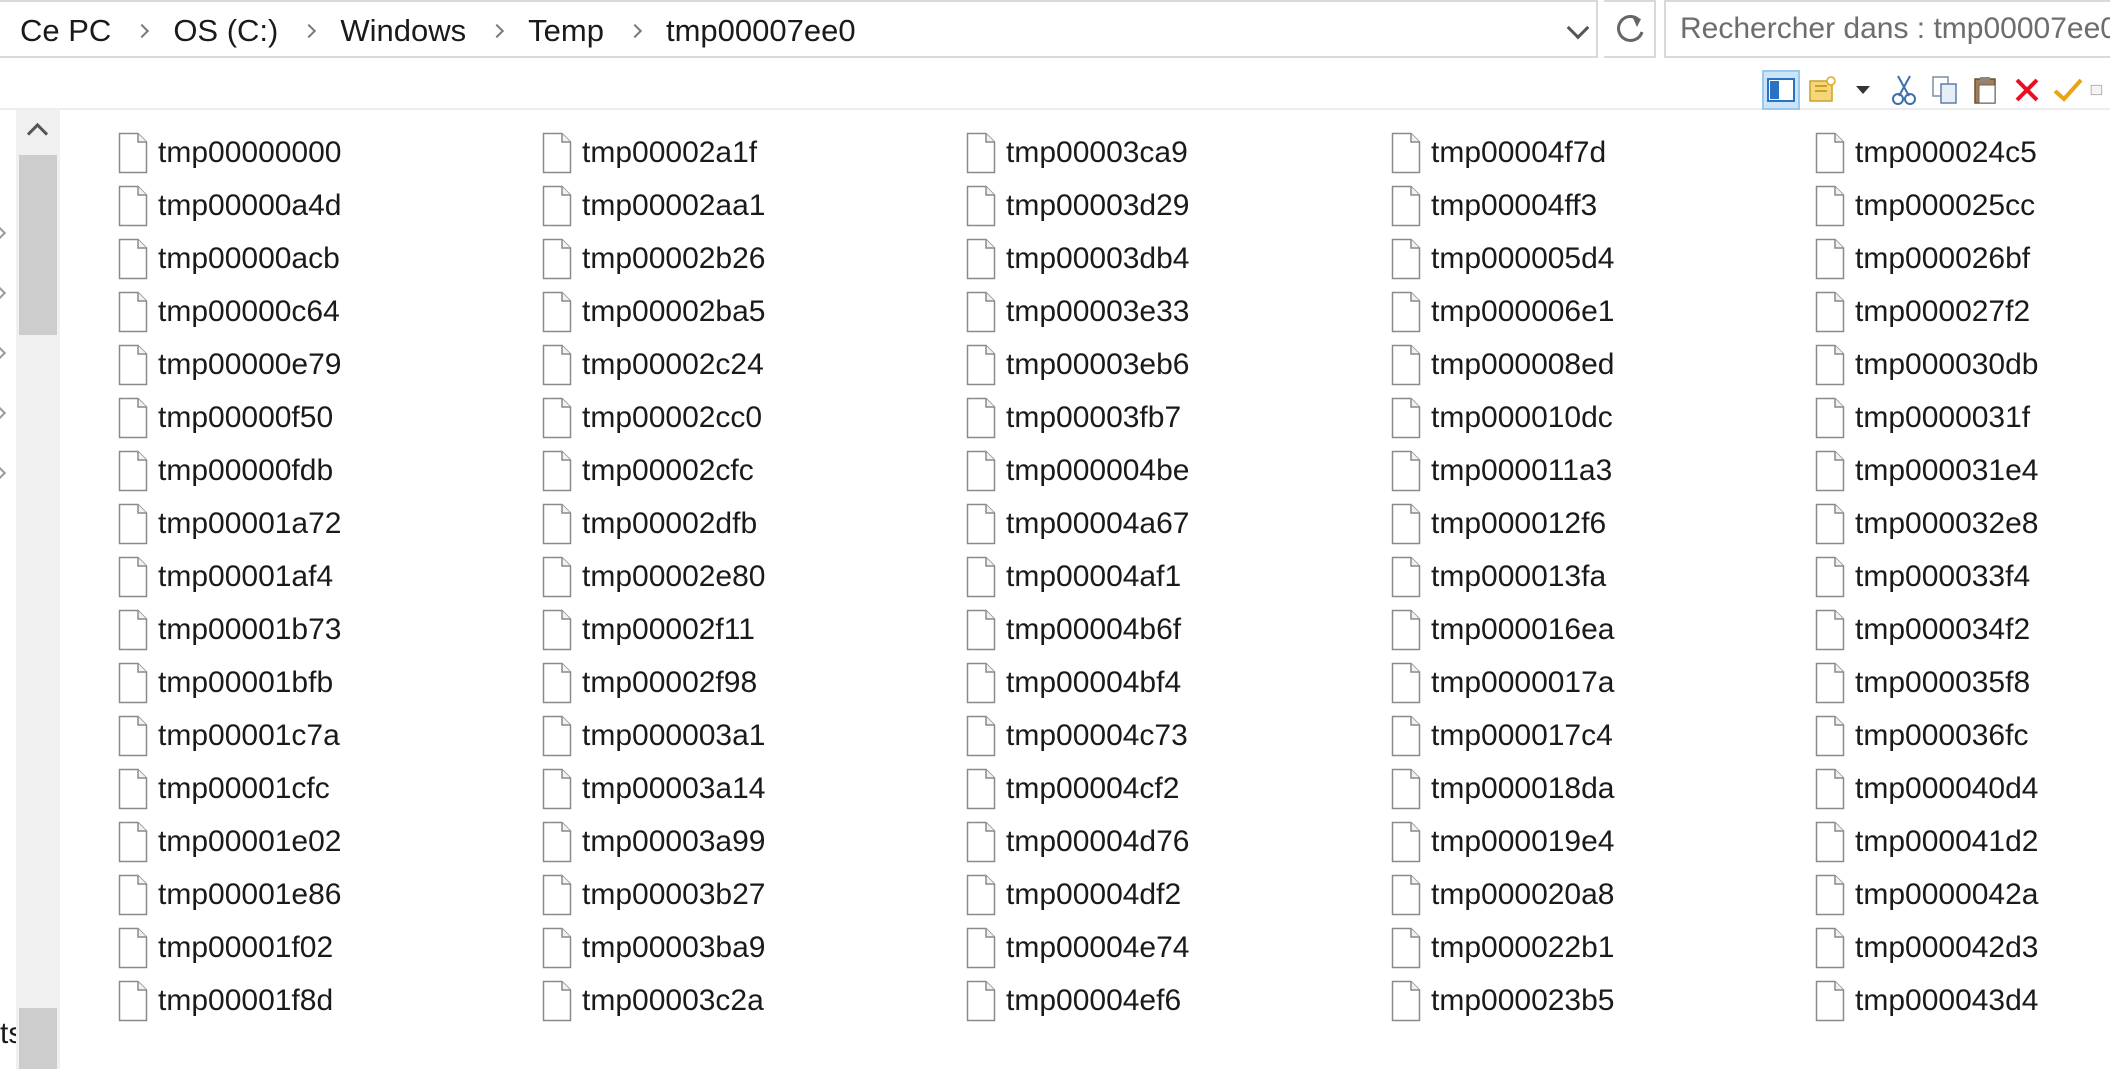 Image resolution: width=2110 pixels, height=1069 pixels. Describe the element at coordinates (754, 523) in the screenshot. I see `file-item: tmp00002dfb` at that location.